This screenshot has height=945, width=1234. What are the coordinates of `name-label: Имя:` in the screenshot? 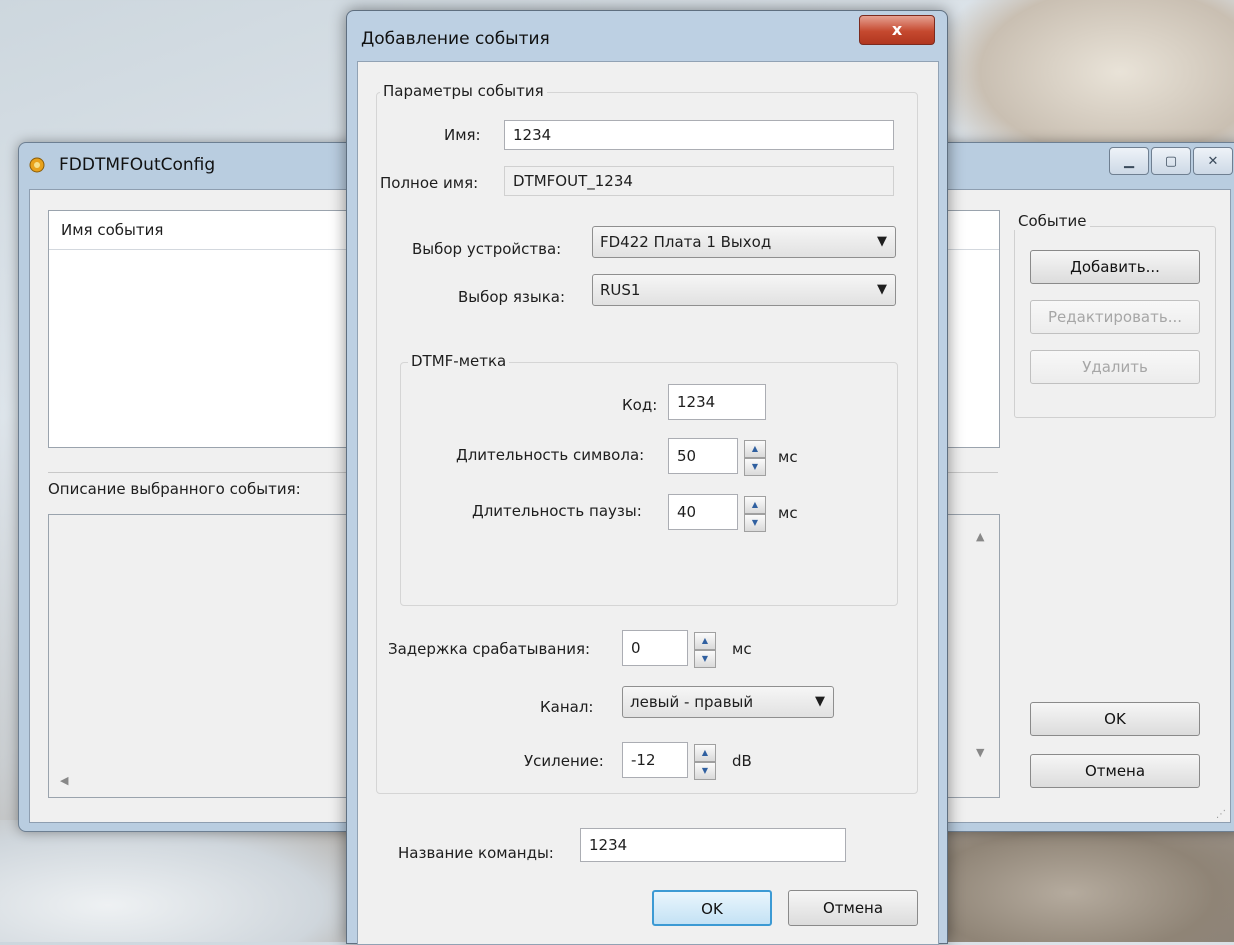 It's located at (462, 135).